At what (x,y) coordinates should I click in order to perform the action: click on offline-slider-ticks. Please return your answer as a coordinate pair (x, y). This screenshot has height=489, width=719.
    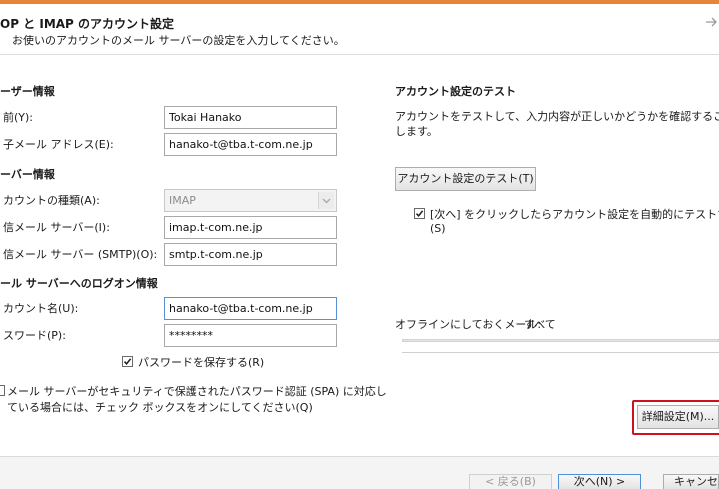
    Looking at the image, I should click on (560, 352).